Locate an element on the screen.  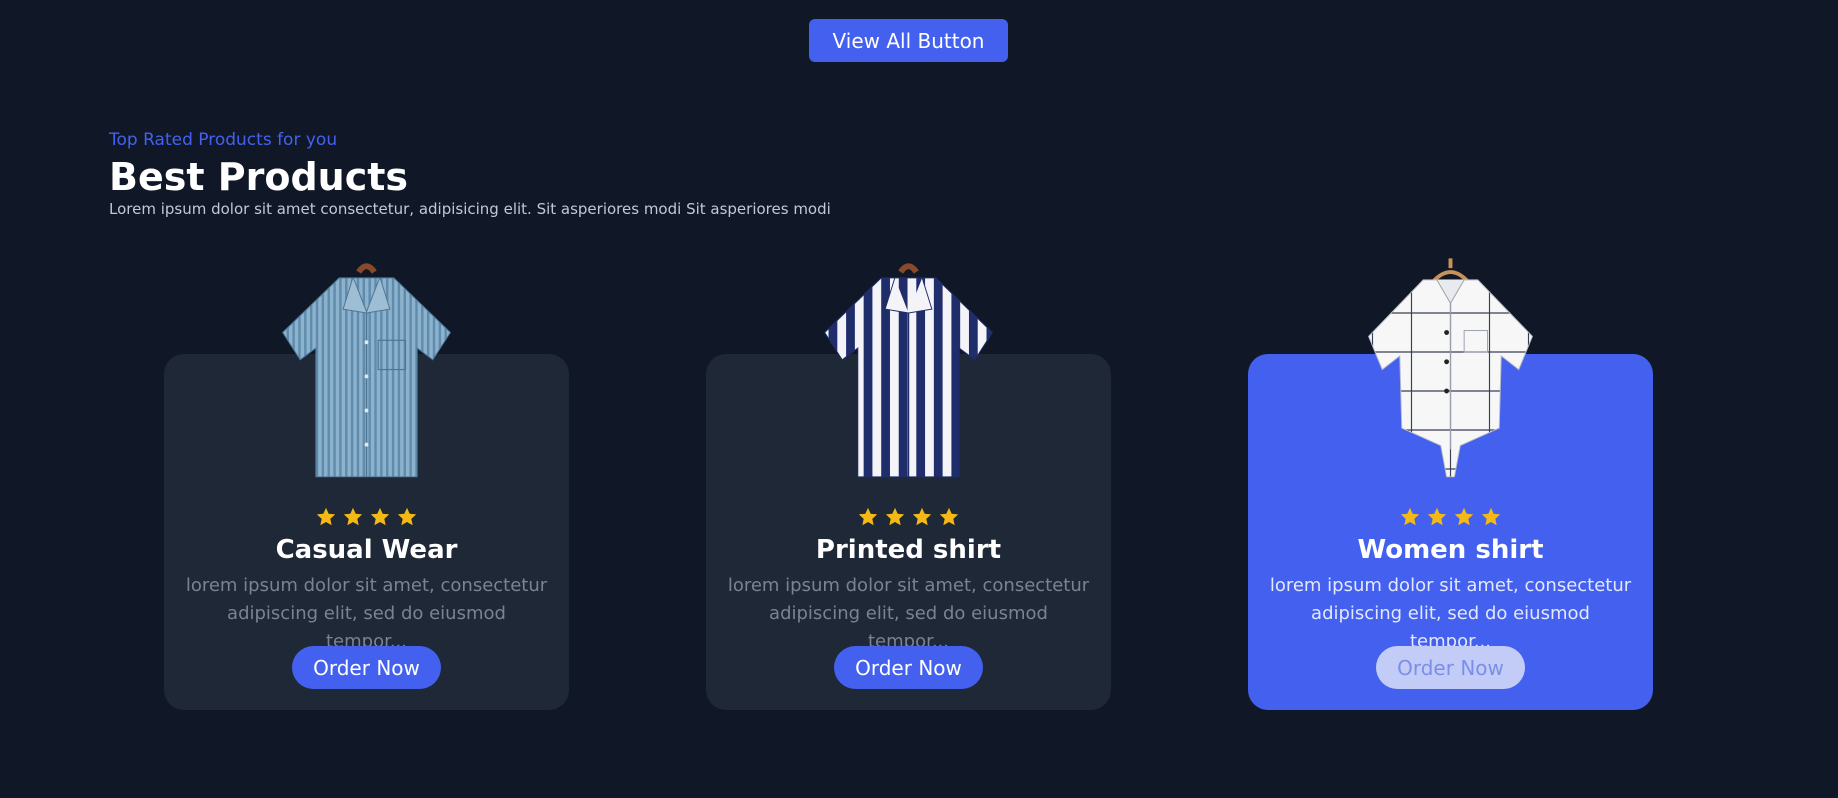
product-name: Printed shirt is located at coordinates (908, 550).